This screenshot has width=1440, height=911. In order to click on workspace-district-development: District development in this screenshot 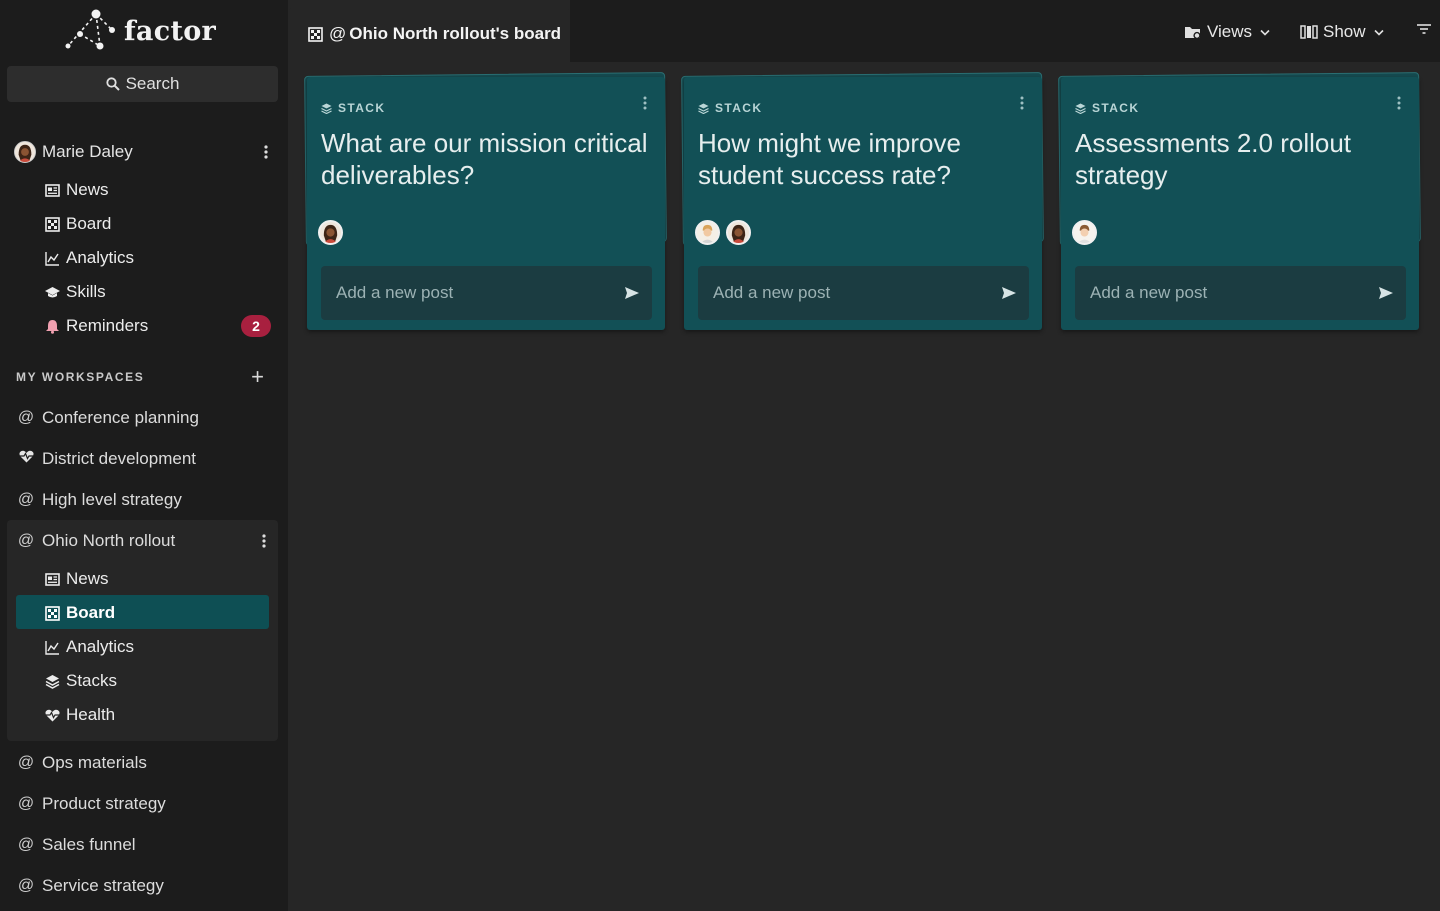, I will do `click(106, 459)`.